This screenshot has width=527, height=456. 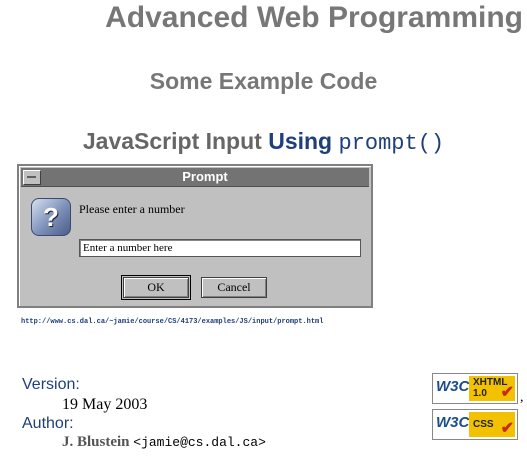 I want to click on version-value: 19 May 2003, so click(x=105, y=404).